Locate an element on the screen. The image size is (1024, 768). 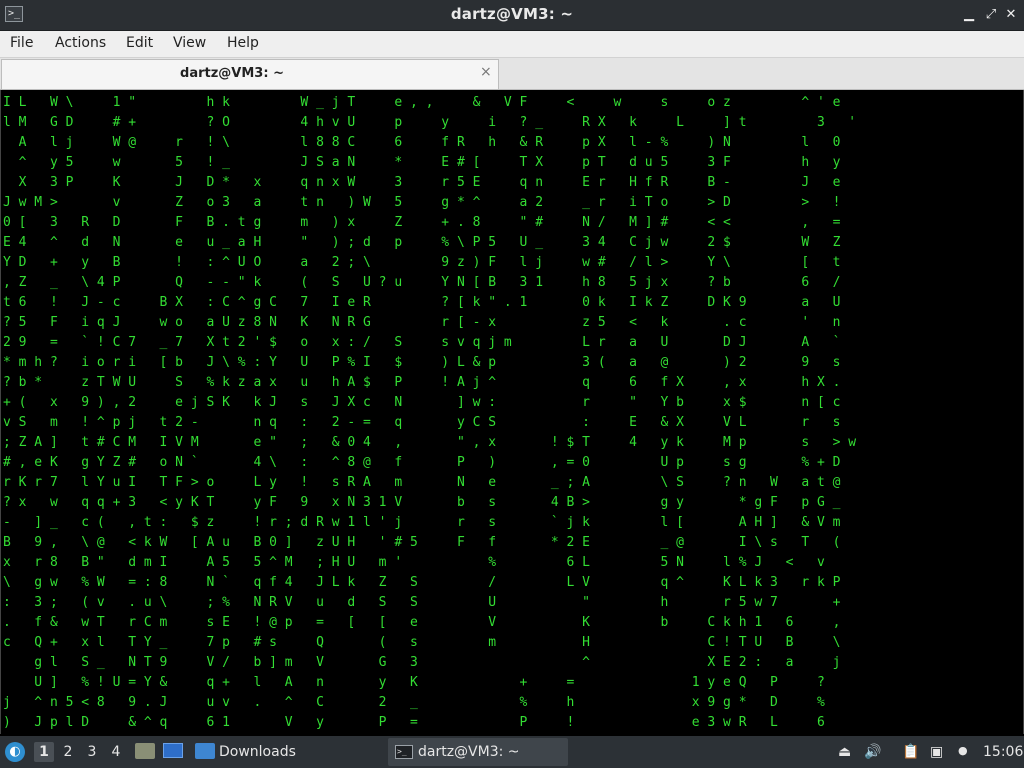
show-desktop-icon is located at coordinates (173, 750).